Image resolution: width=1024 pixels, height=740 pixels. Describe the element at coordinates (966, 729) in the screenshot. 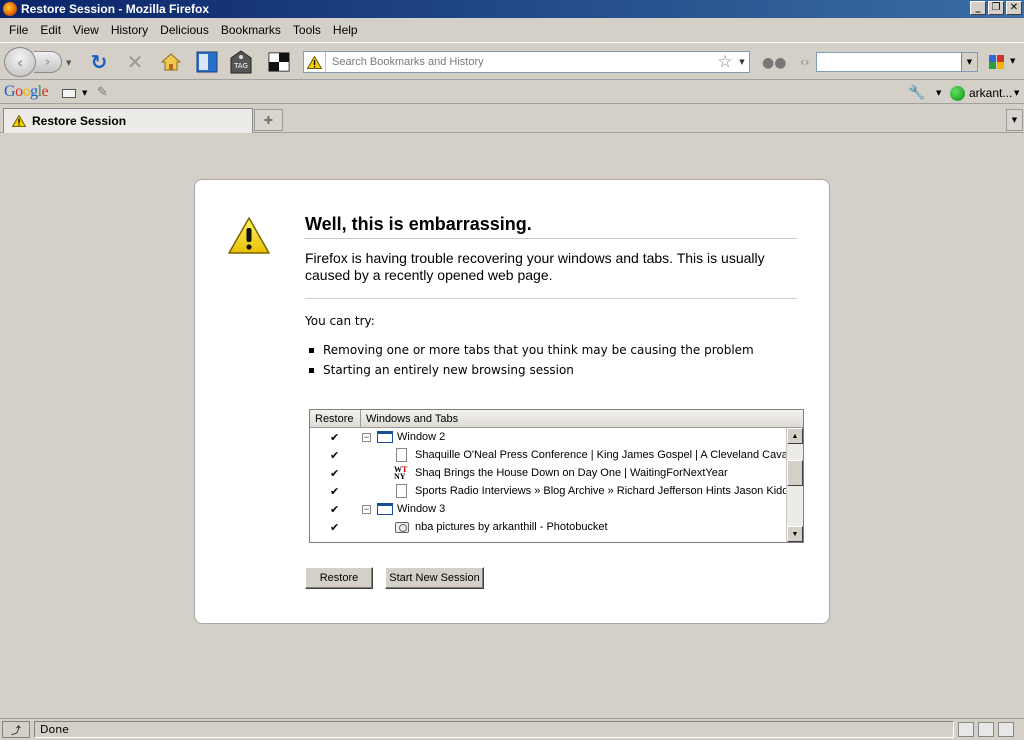

I see `addon-bar-icon` at that location.